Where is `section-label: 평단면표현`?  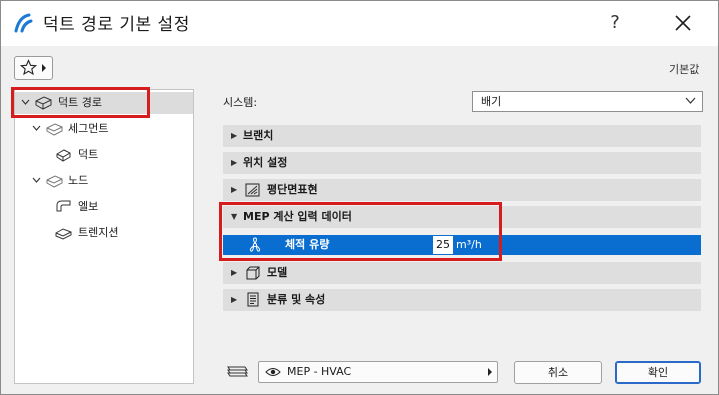
section-label: 평단면표현 is located at coordinates (292, 189).